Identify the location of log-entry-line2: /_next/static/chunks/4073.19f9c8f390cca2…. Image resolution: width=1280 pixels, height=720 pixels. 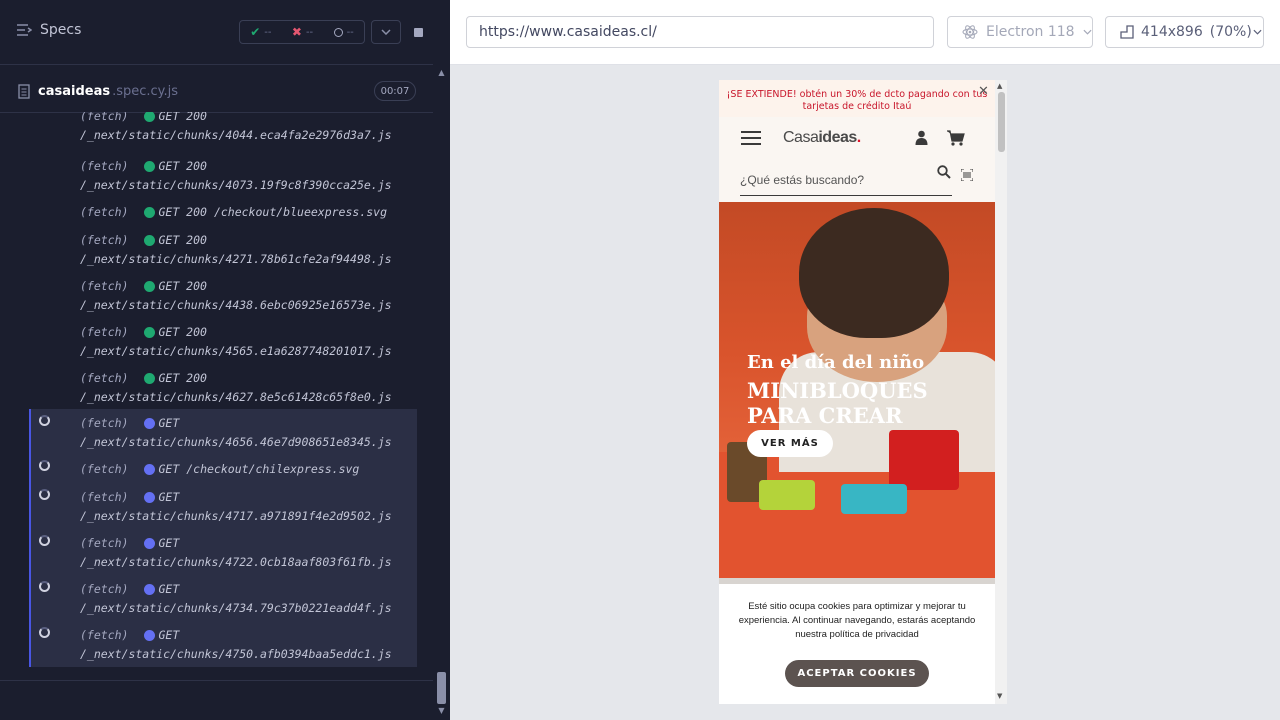
(236, 185).